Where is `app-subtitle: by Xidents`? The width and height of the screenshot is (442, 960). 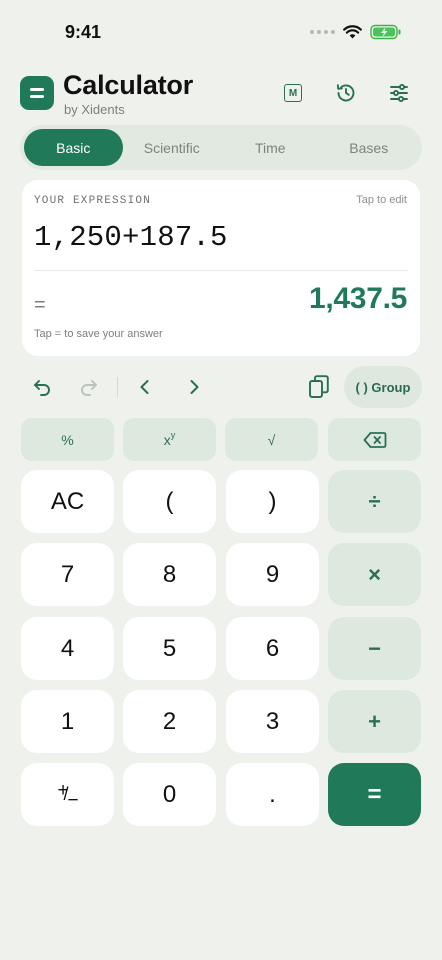
app-subtitle: by Xidents is located at coordinates (94, 109).